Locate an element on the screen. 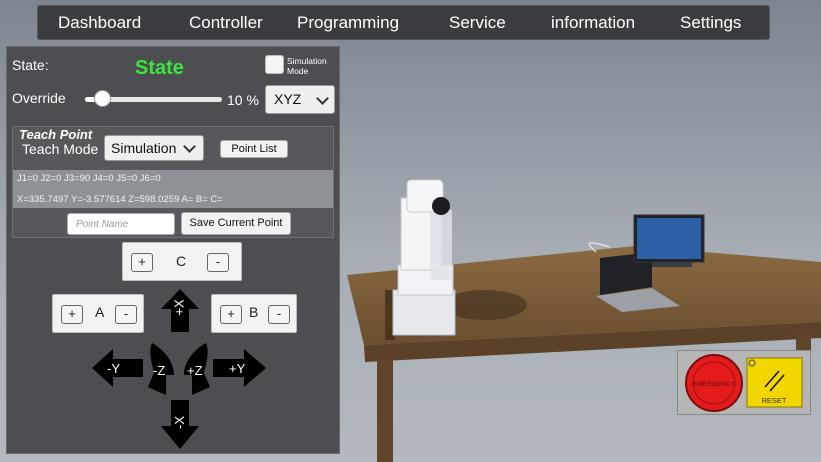 This screenshot has width=821, height=462. state-value: State is located at coordinates (159, 68).